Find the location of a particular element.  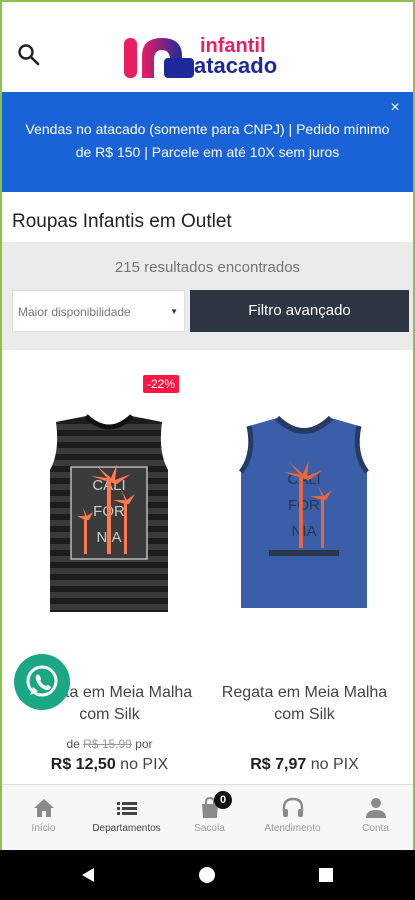

caret-down-icon: ▼ is located at coordinates (174, 311).